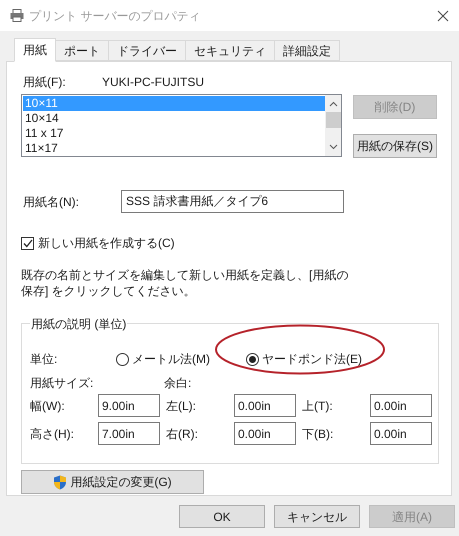 The width and height of the screenshot is (459, 536). What do you see at coordinates (51, 202) in the screenshot?
I see `form-name-label: 用紙名(N):` at bounding box center [51, 202].